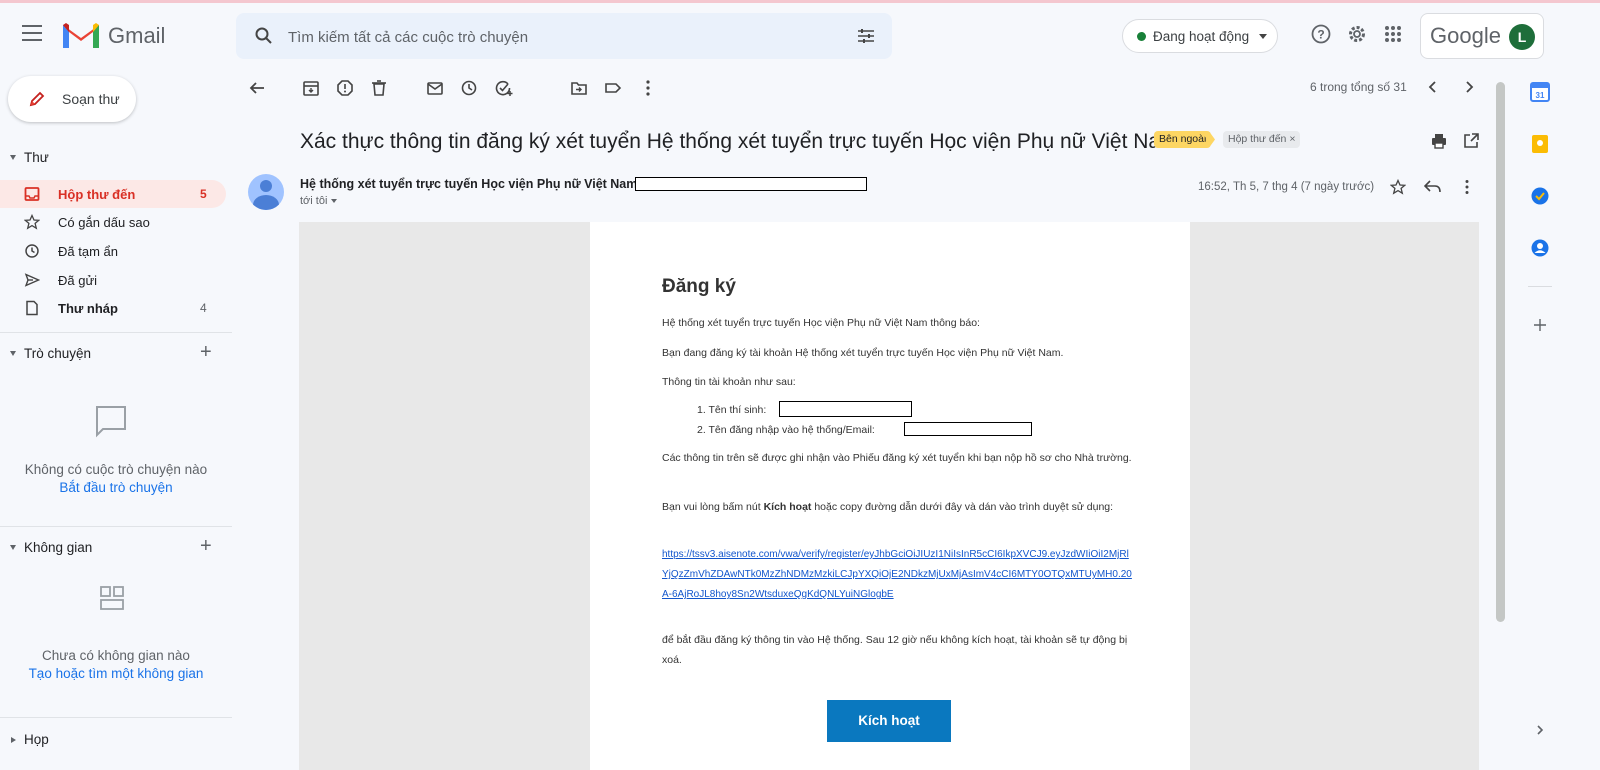 The height and width of the screenshot is (770, 1600). Describe the element at coordinates (889, 721) in the screenshot. I see `activate-button: Kích hoạt` at that location.